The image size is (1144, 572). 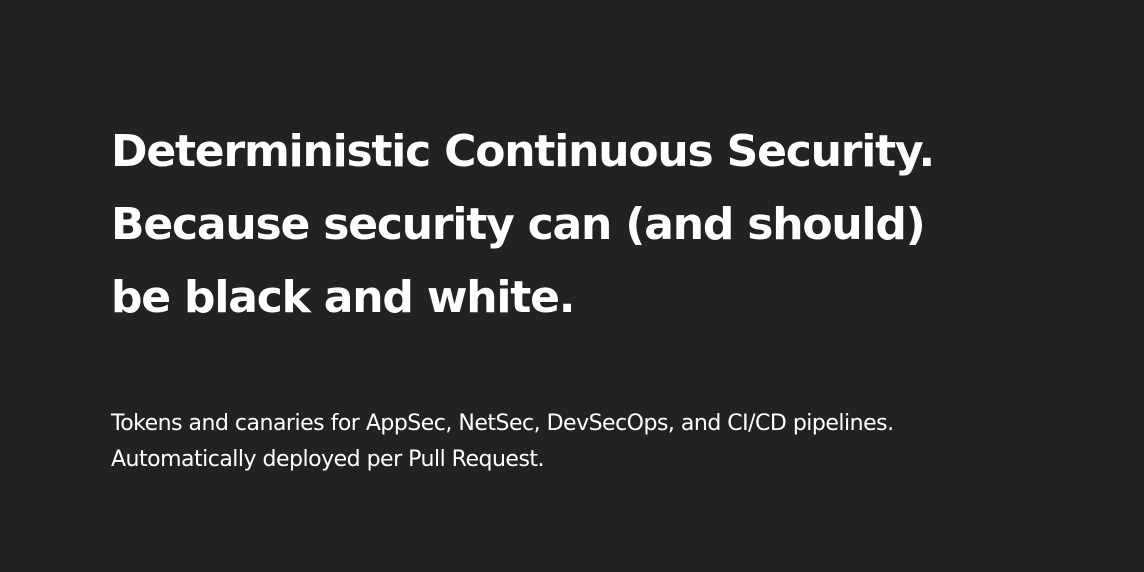 What do you see at coordinates (343, 297) in the screenshot?
I see `headline-line-3: be black and white.` at bounding box center [343, 297].